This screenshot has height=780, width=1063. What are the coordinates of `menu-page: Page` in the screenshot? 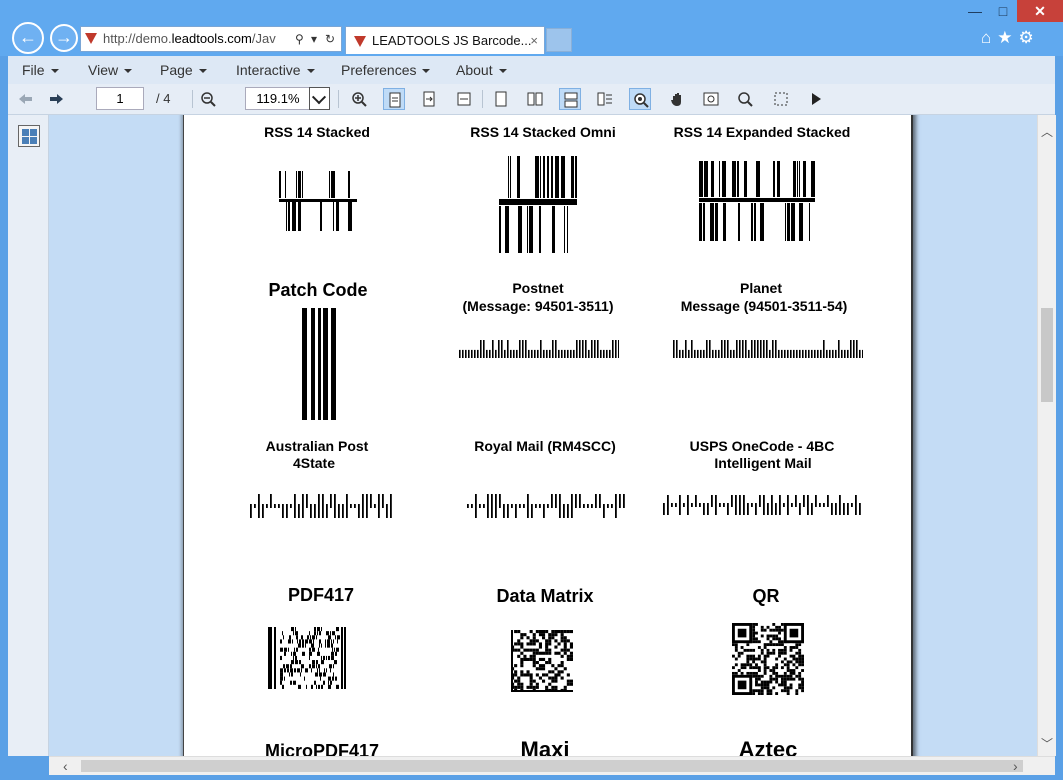 It's located at (183, 70).